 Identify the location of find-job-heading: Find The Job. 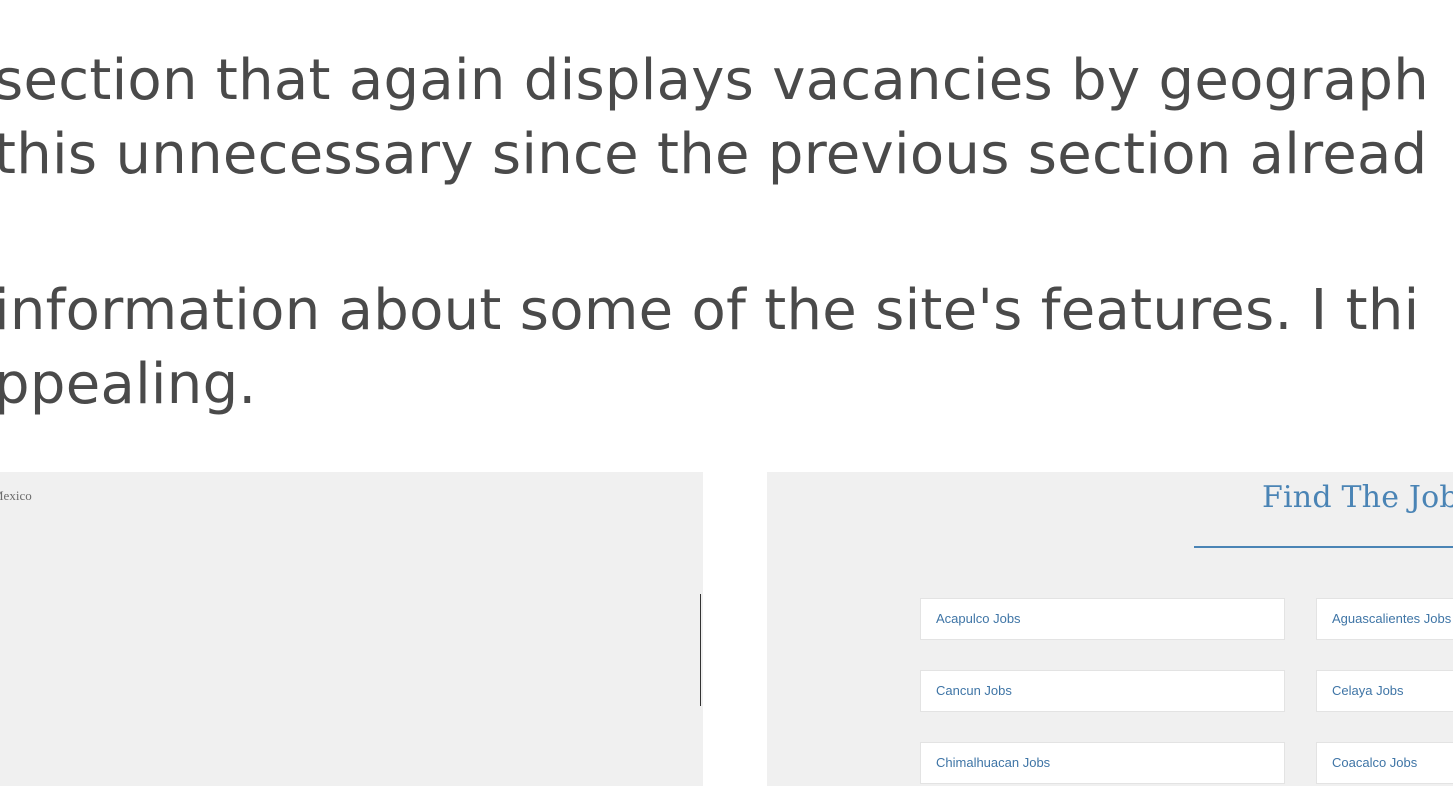
(1357, 497).